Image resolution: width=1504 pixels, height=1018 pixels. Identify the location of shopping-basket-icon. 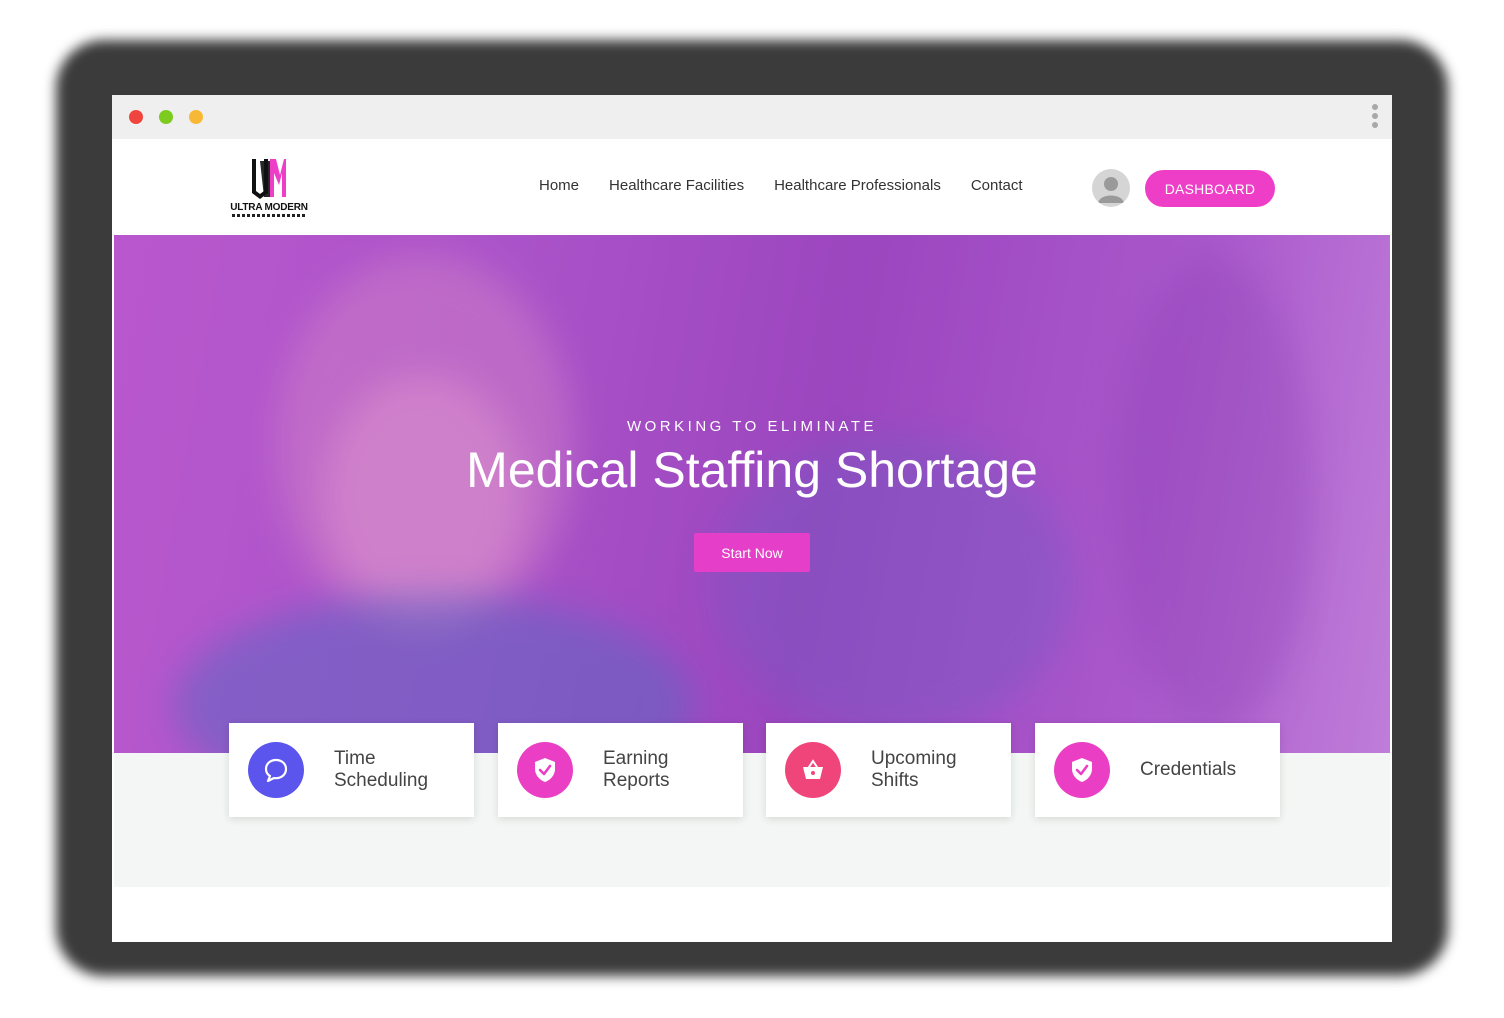
(813, 770).